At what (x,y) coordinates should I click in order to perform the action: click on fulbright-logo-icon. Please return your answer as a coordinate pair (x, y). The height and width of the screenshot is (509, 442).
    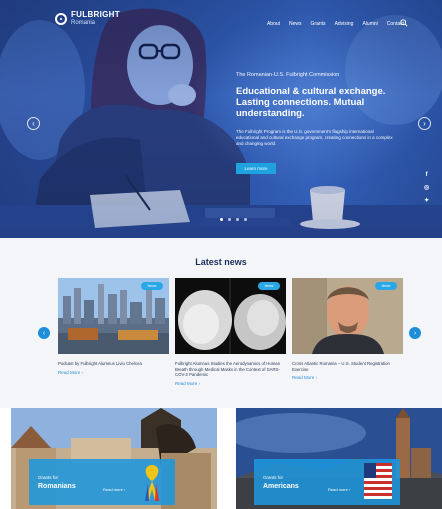
    Looking at the image, I should click on (61, 18).